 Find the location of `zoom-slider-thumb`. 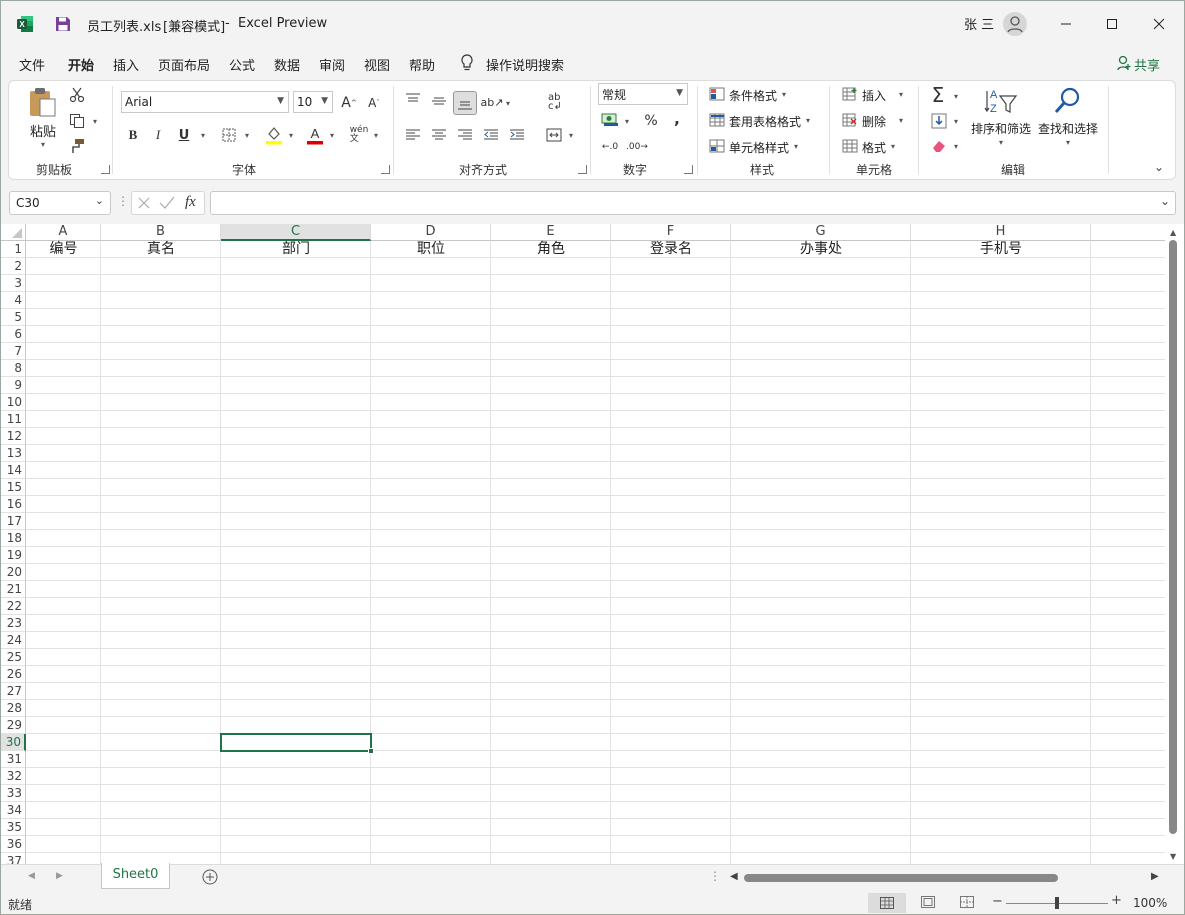

zoom-slider-thumb is located at coordinates (1057, 903).